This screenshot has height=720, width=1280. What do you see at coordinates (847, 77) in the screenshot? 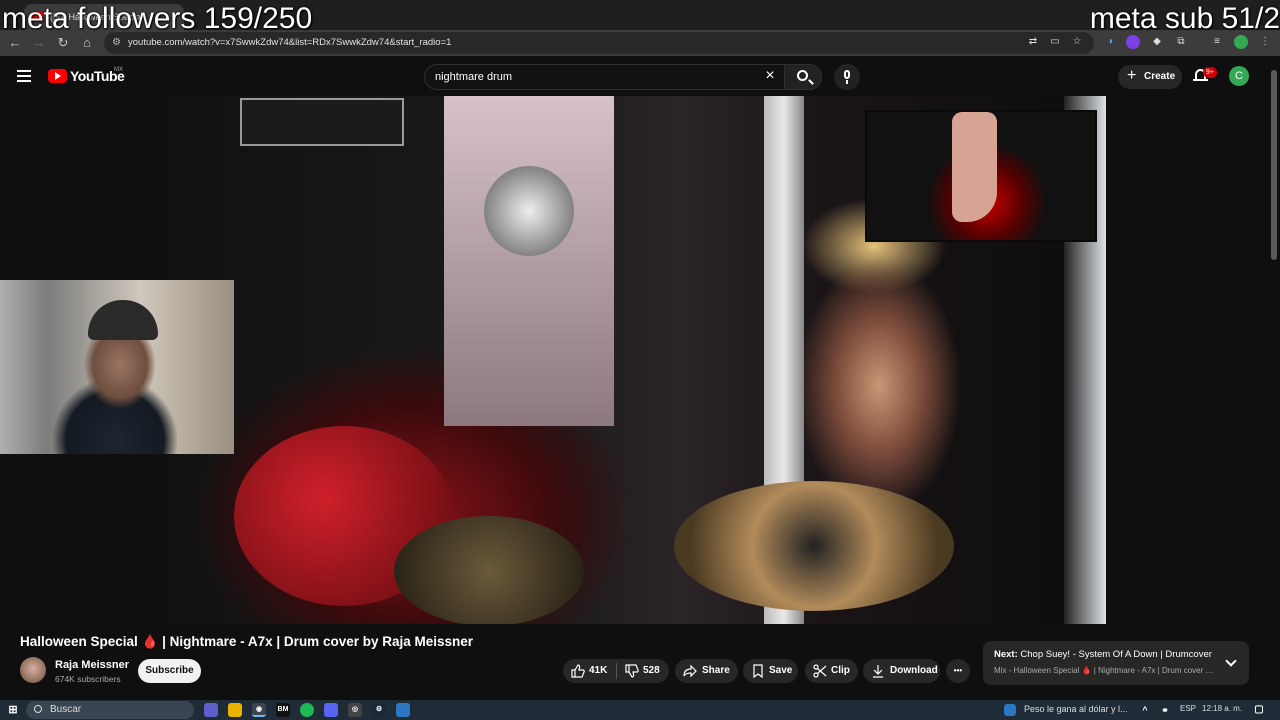
I see `voice-search-button` at bounding box center [847, 77].